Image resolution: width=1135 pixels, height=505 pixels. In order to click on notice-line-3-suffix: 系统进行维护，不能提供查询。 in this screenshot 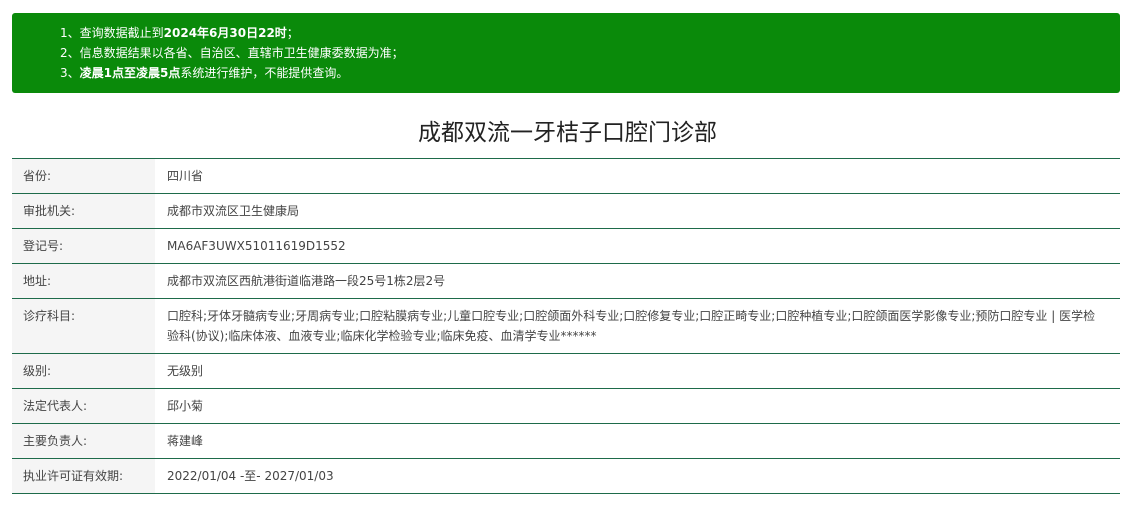, I will do `click(264, 73)`.